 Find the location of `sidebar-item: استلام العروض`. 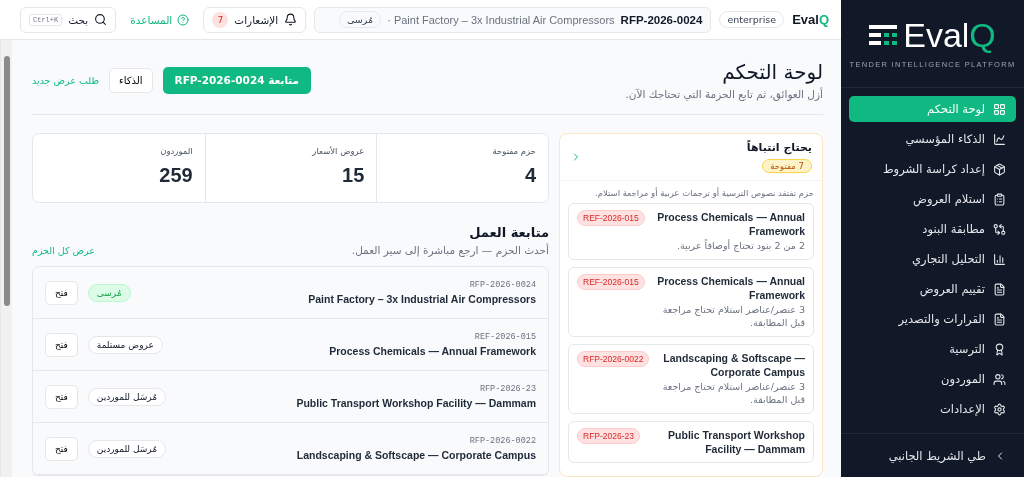

sidebar-item: استلام العروض is located at coordinates (932, 199).